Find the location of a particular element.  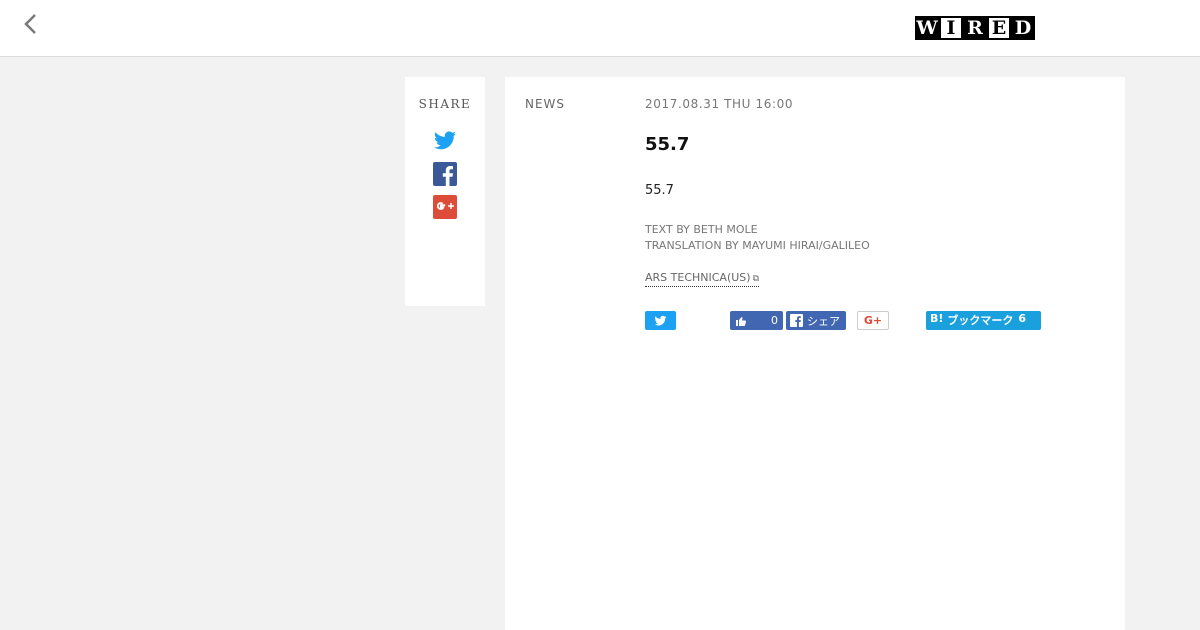

logo-letter: I is located at coordinates (951, 28).